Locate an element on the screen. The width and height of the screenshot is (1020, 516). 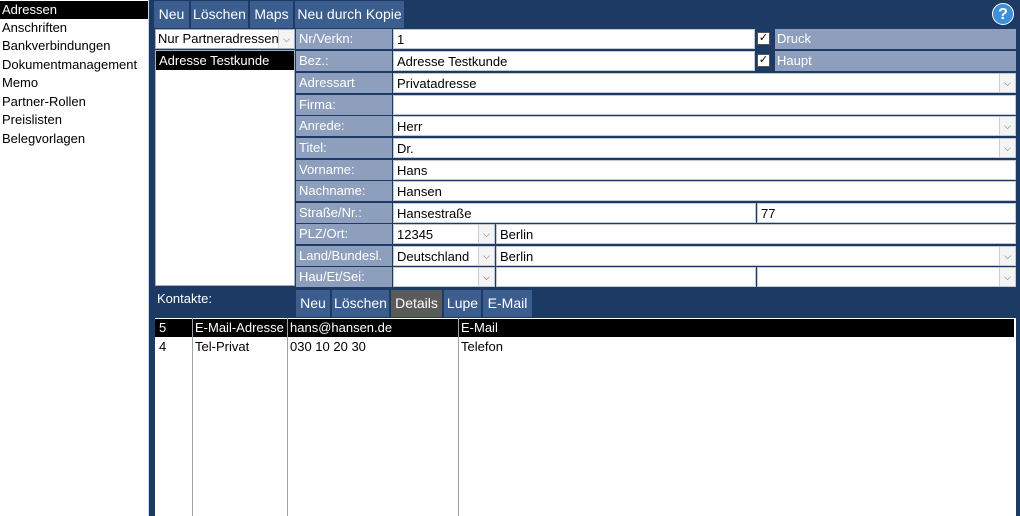
list-item: Adresse Testkunde is located at coordinates (225, 60).